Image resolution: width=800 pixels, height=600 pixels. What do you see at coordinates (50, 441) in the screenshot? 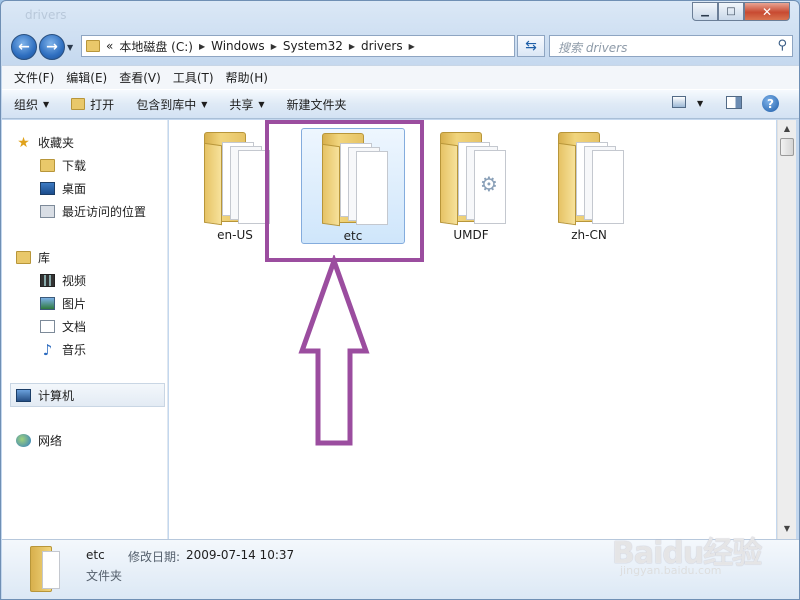
I see `nav-label: 网络` at bounding box center [50, 441].